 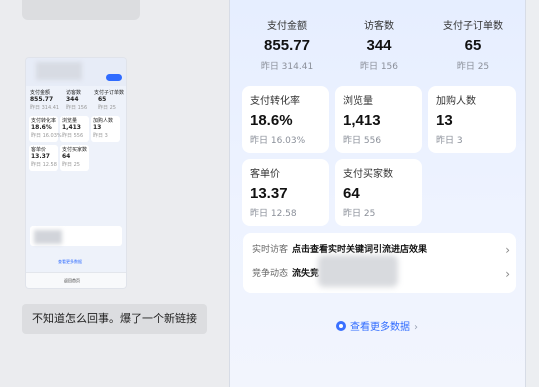 What do you see at coordinates (72, 280) in the screenshot?
I see `thumb-footer-label: 返回首页` at bounding box center [72, 280].